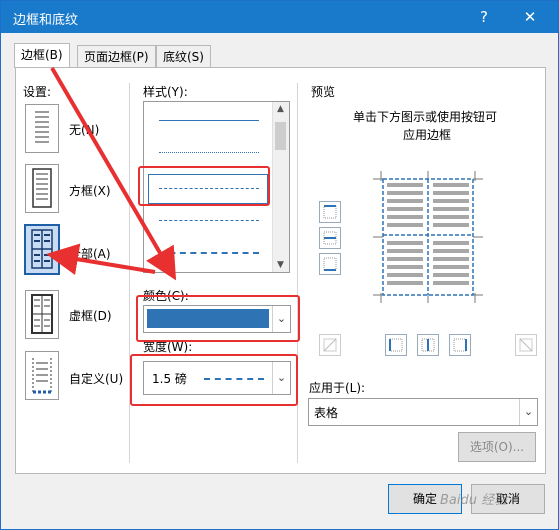  Describe the element at coordinates (474, 500) in the screenshot. I see `watermark: Baidu 经验` at that location.